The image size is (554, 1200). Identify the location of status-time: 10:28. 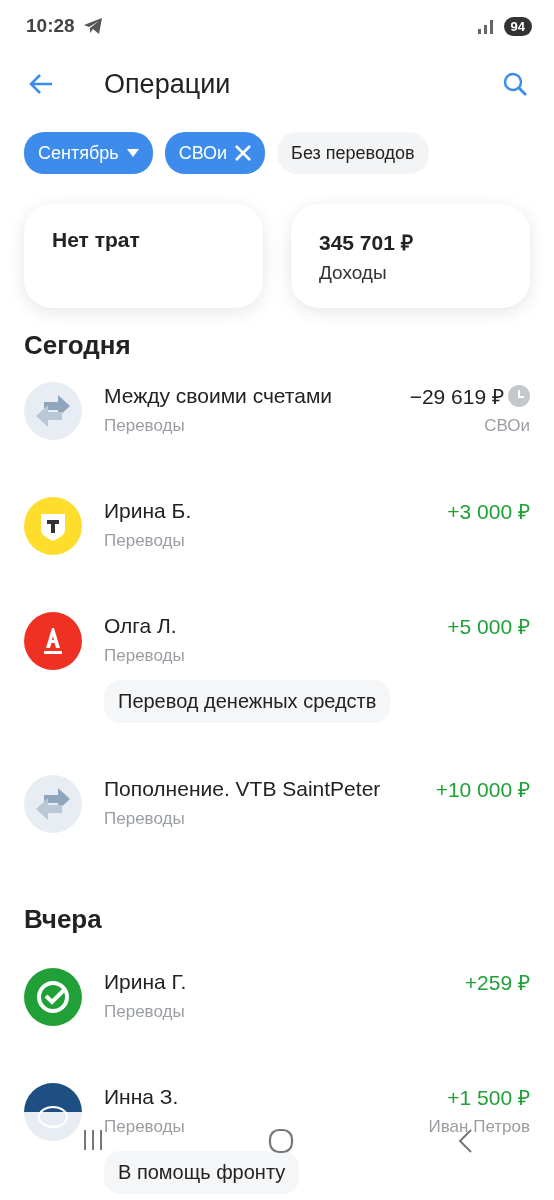
(50, 26).